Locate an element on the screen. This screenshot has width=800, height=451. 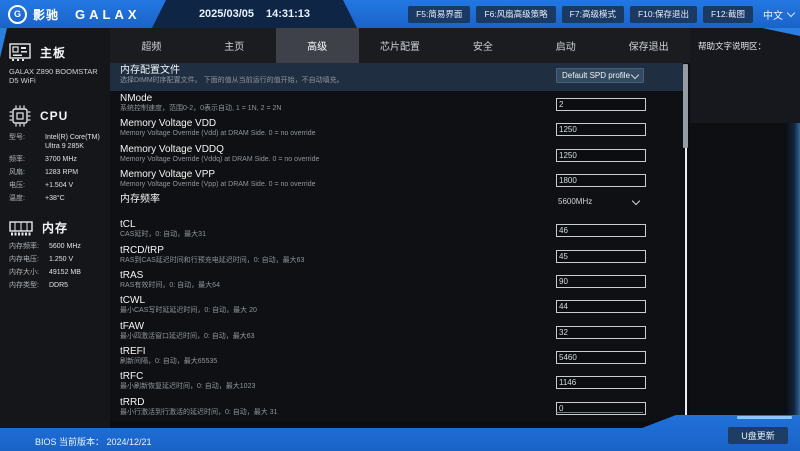
board-name: GALAX Z890 BOOMSTAR D5 WiFi is located at coordinates (53, 76).